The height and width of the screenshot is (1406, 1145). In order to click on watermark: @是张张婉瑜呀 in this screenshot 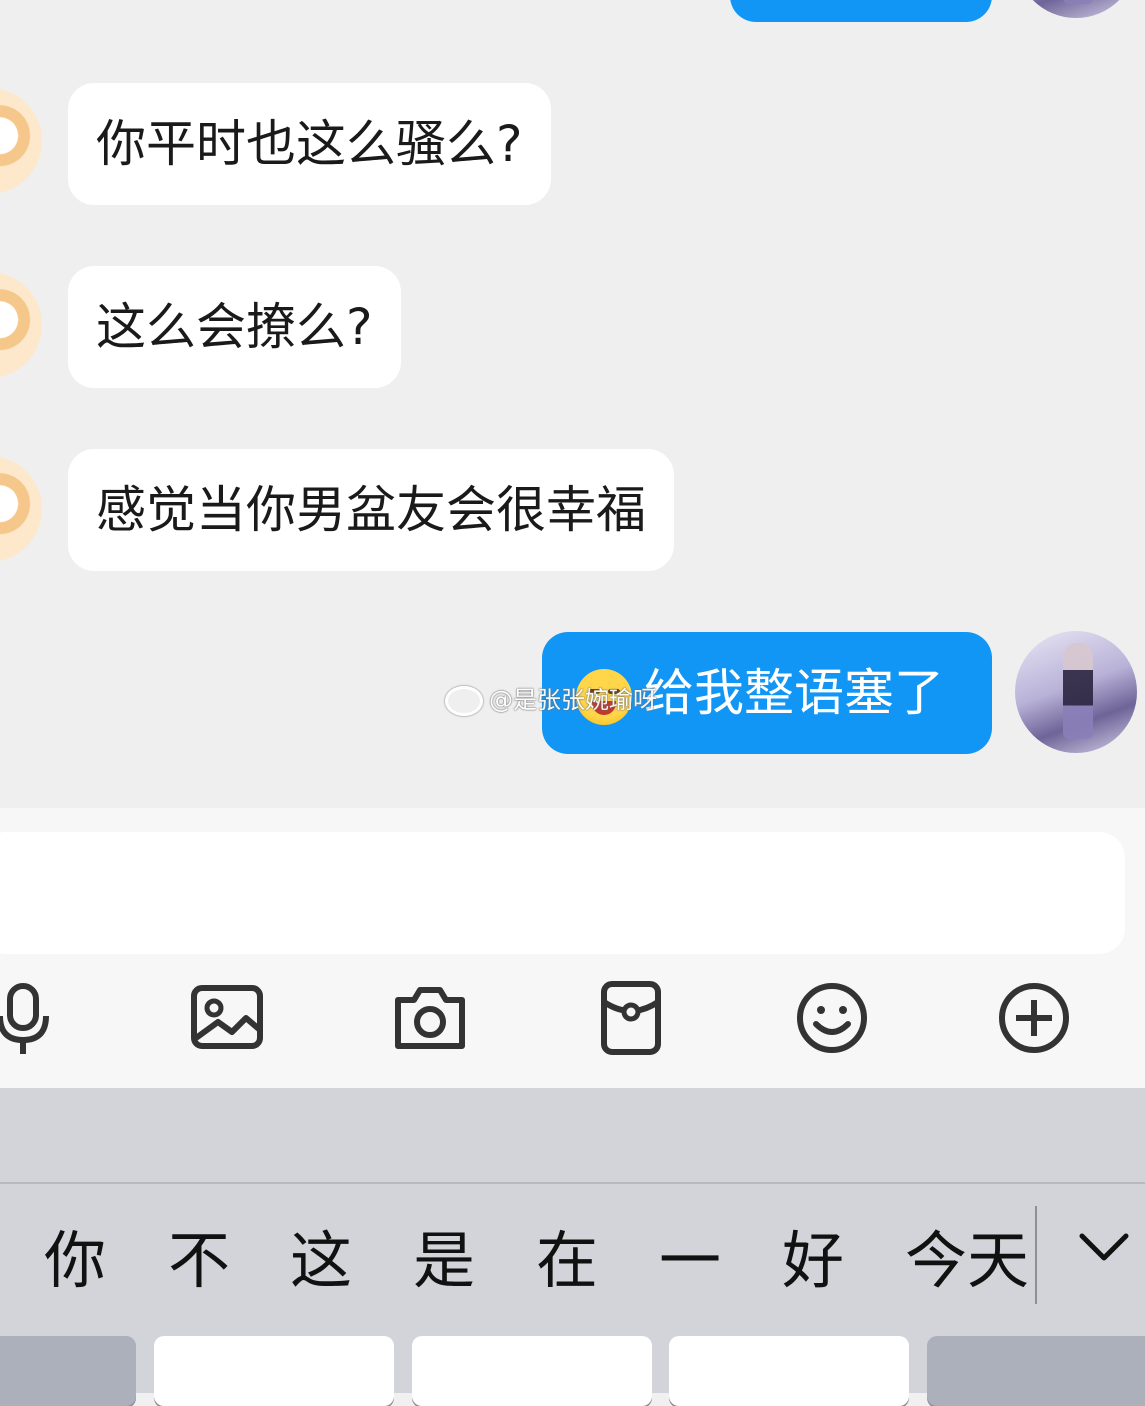, I will do `click(551, 698)`.